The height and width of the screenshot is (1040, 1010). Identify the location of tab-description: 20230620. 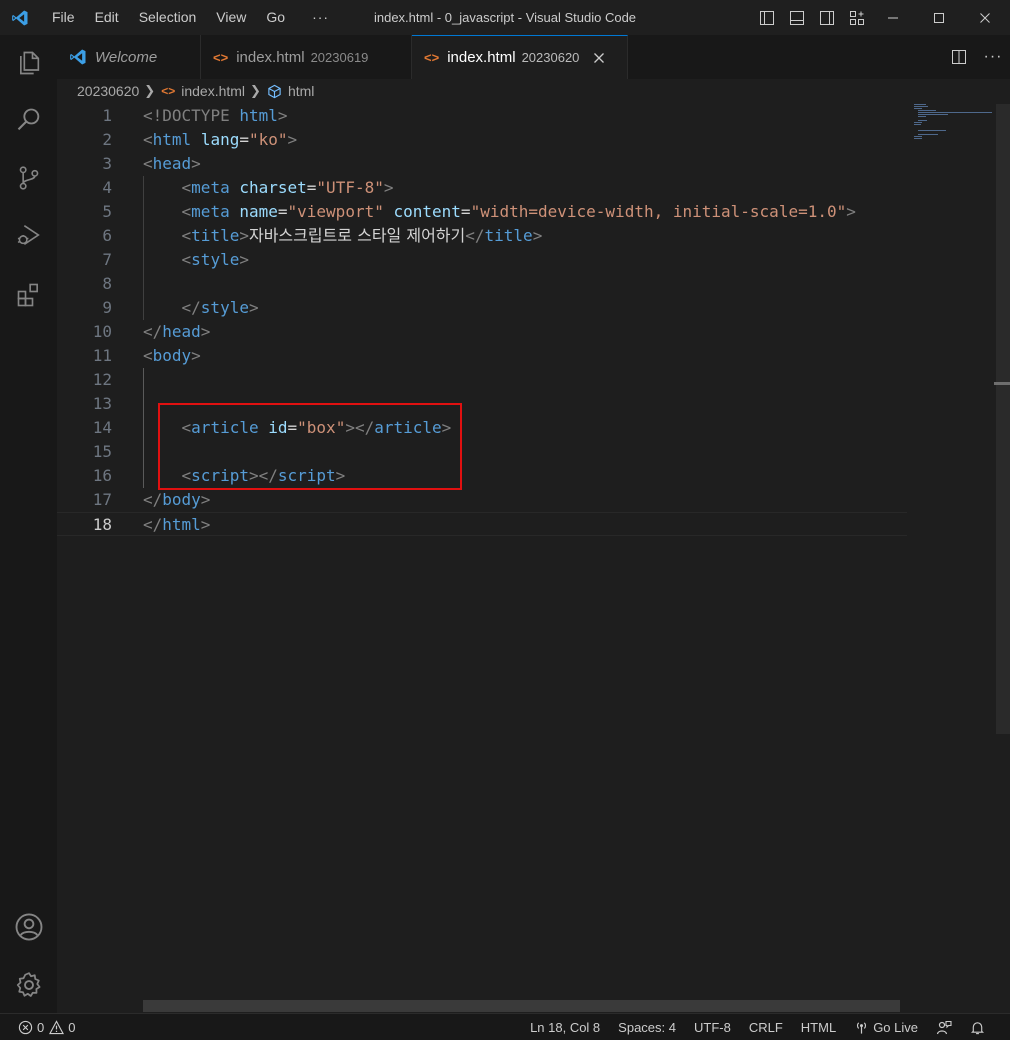
(550, 57).